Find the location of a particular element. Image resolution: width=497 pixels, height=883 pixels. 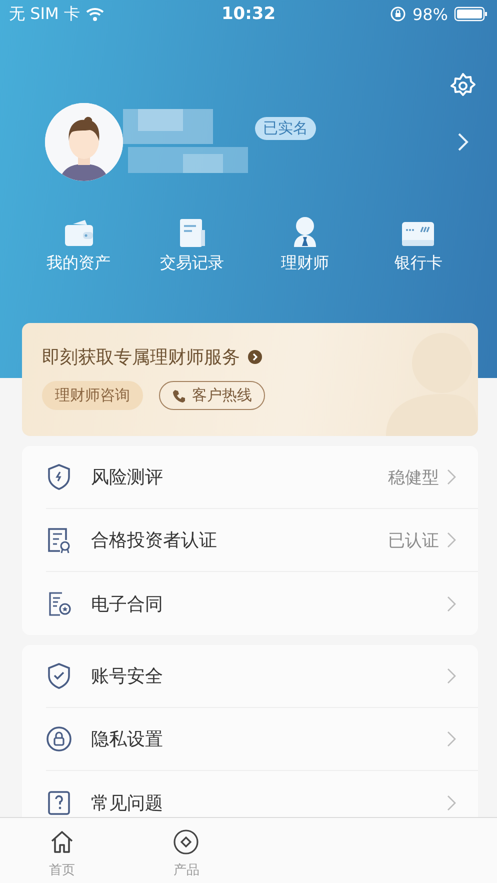

wifi-icon is located at coordinates (95, 14).